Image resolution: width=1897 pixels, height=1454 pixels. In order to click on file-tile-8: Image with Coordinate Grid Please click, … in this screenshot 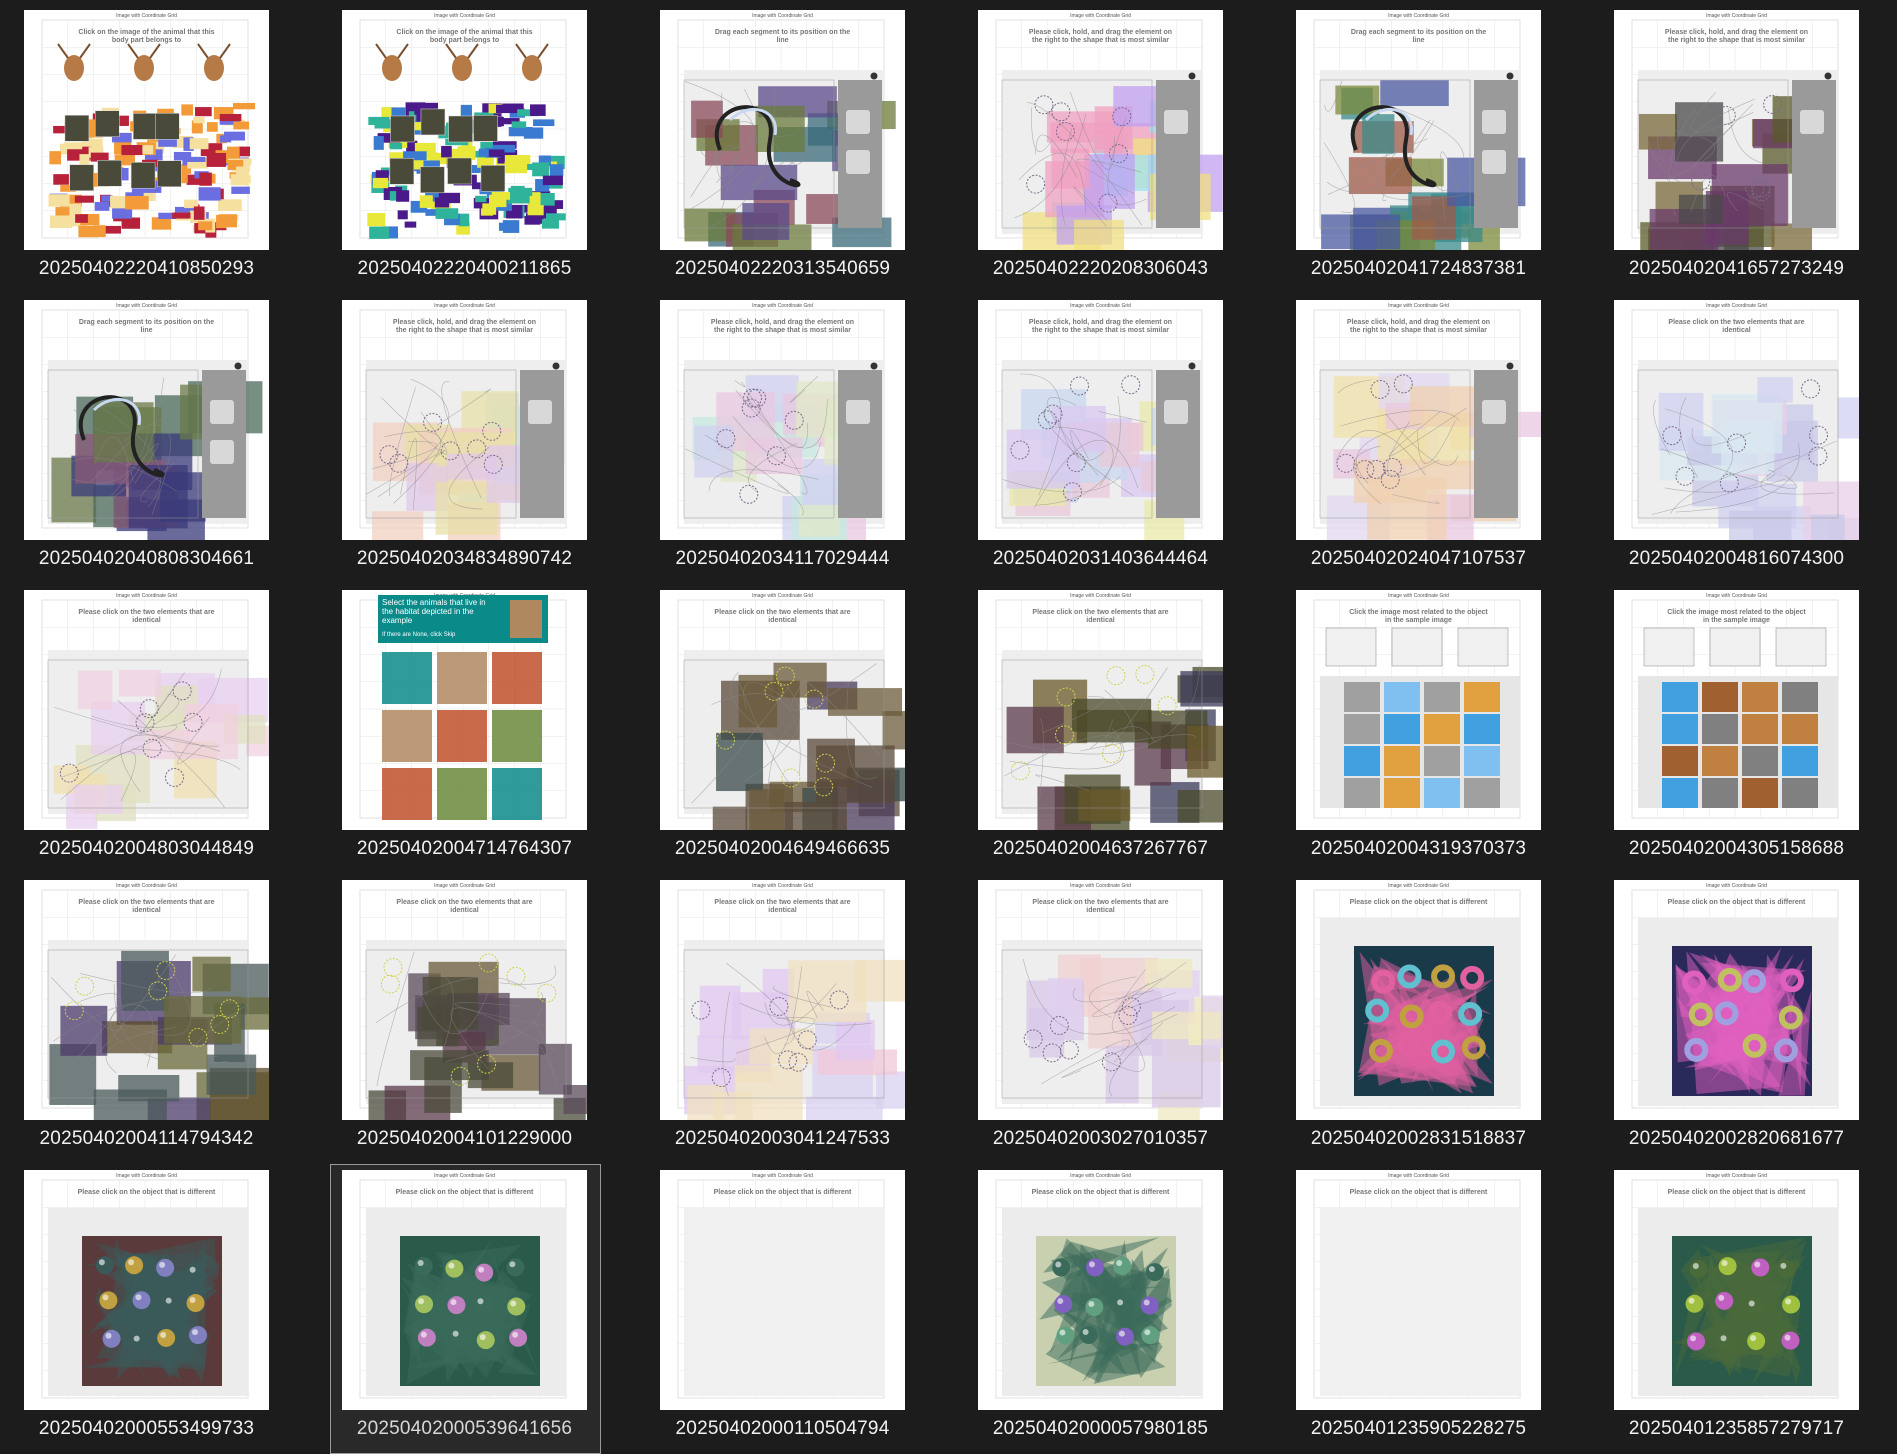, I will do `click(782, 435)`.